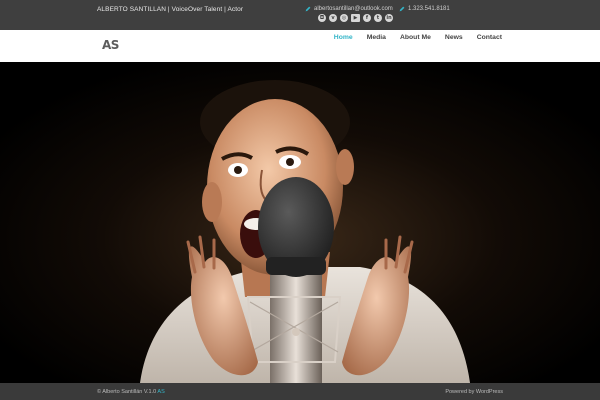 The image size is (600, 400). I want to click on copyright-accent-link: AS, so click(160, 392).